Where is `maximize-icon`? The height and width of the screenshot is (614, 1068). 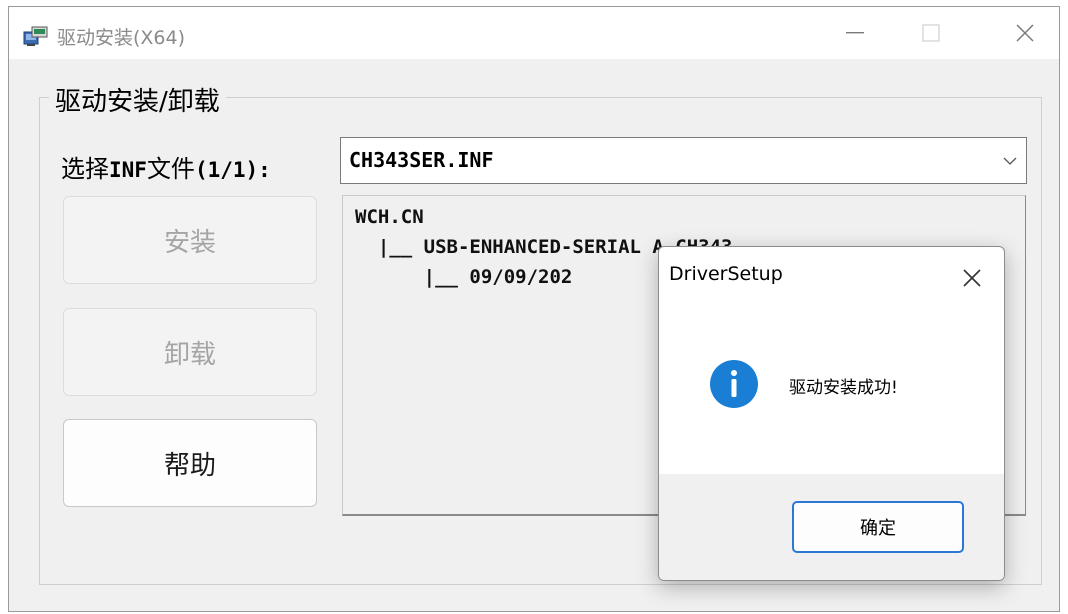 maximize-icon is located at coordinates (931, 33).